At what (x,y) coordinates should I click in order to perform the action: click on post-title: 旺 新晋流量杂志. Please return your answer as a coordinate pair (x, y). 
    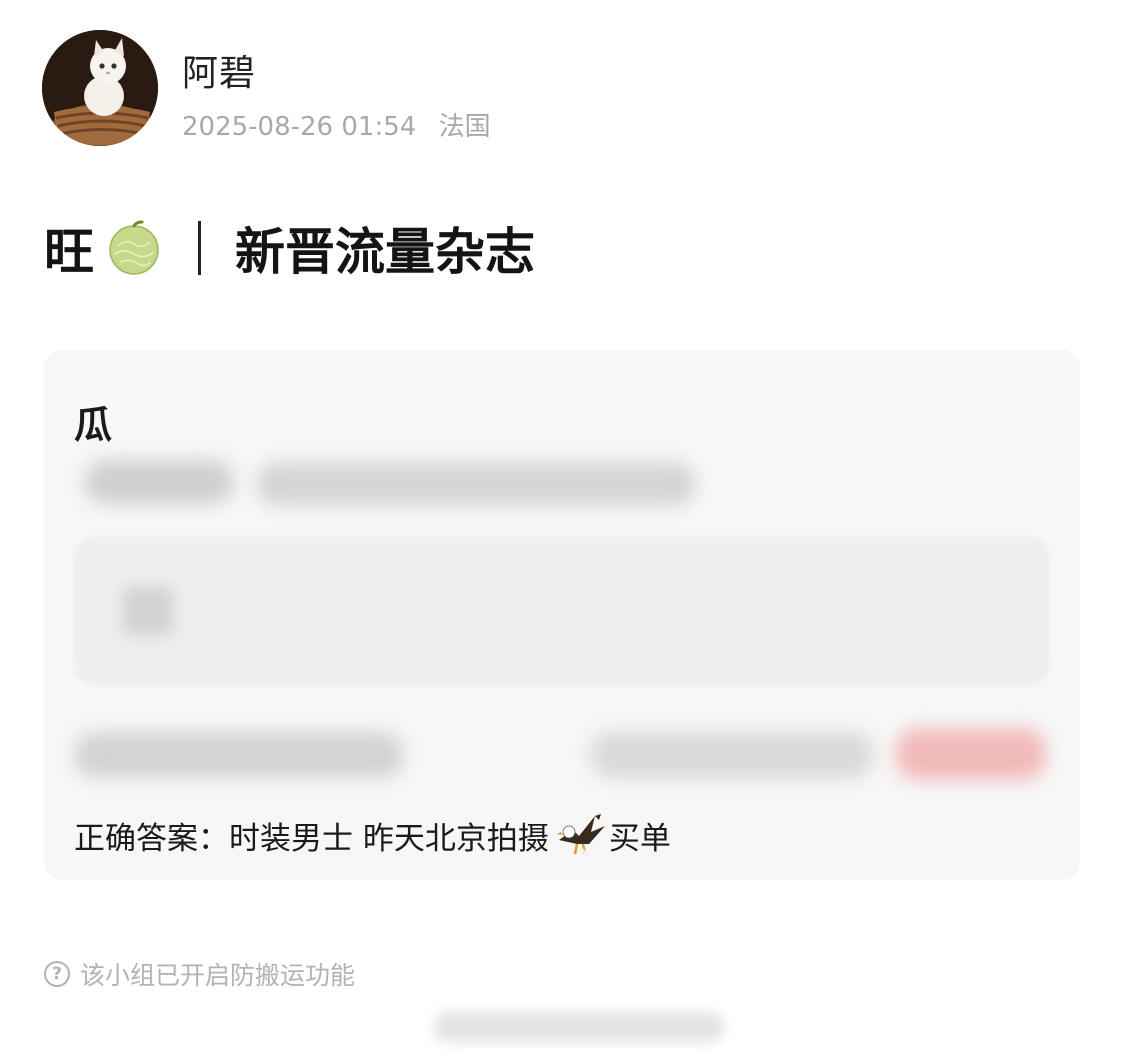
    Looking at the image, I should click on (289, 248).